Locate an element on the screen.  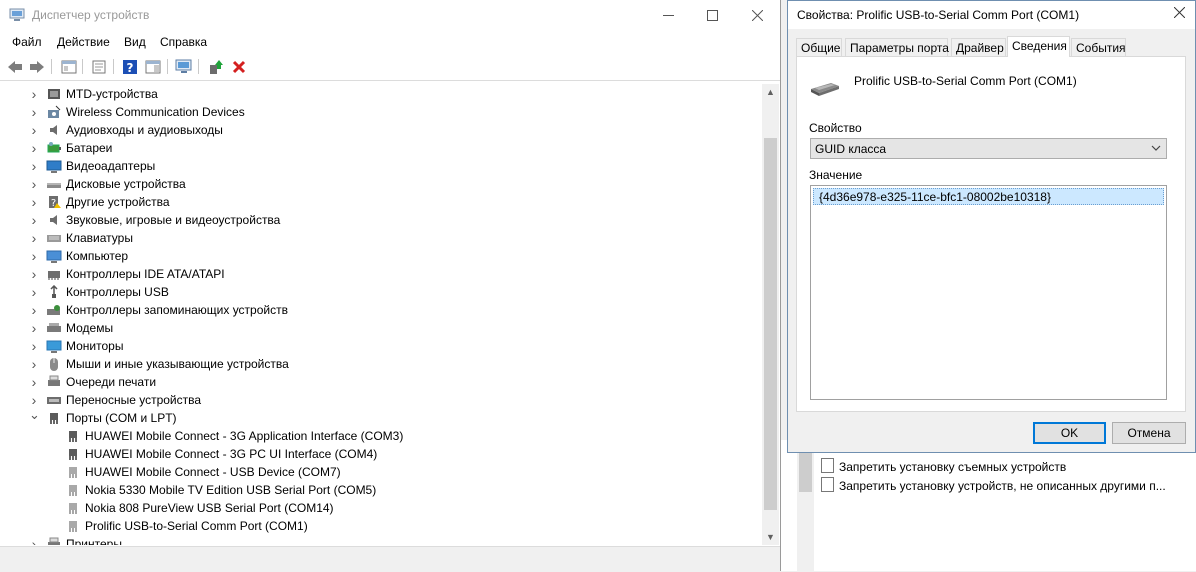
modem-icon is located at coordinates (54, 327).